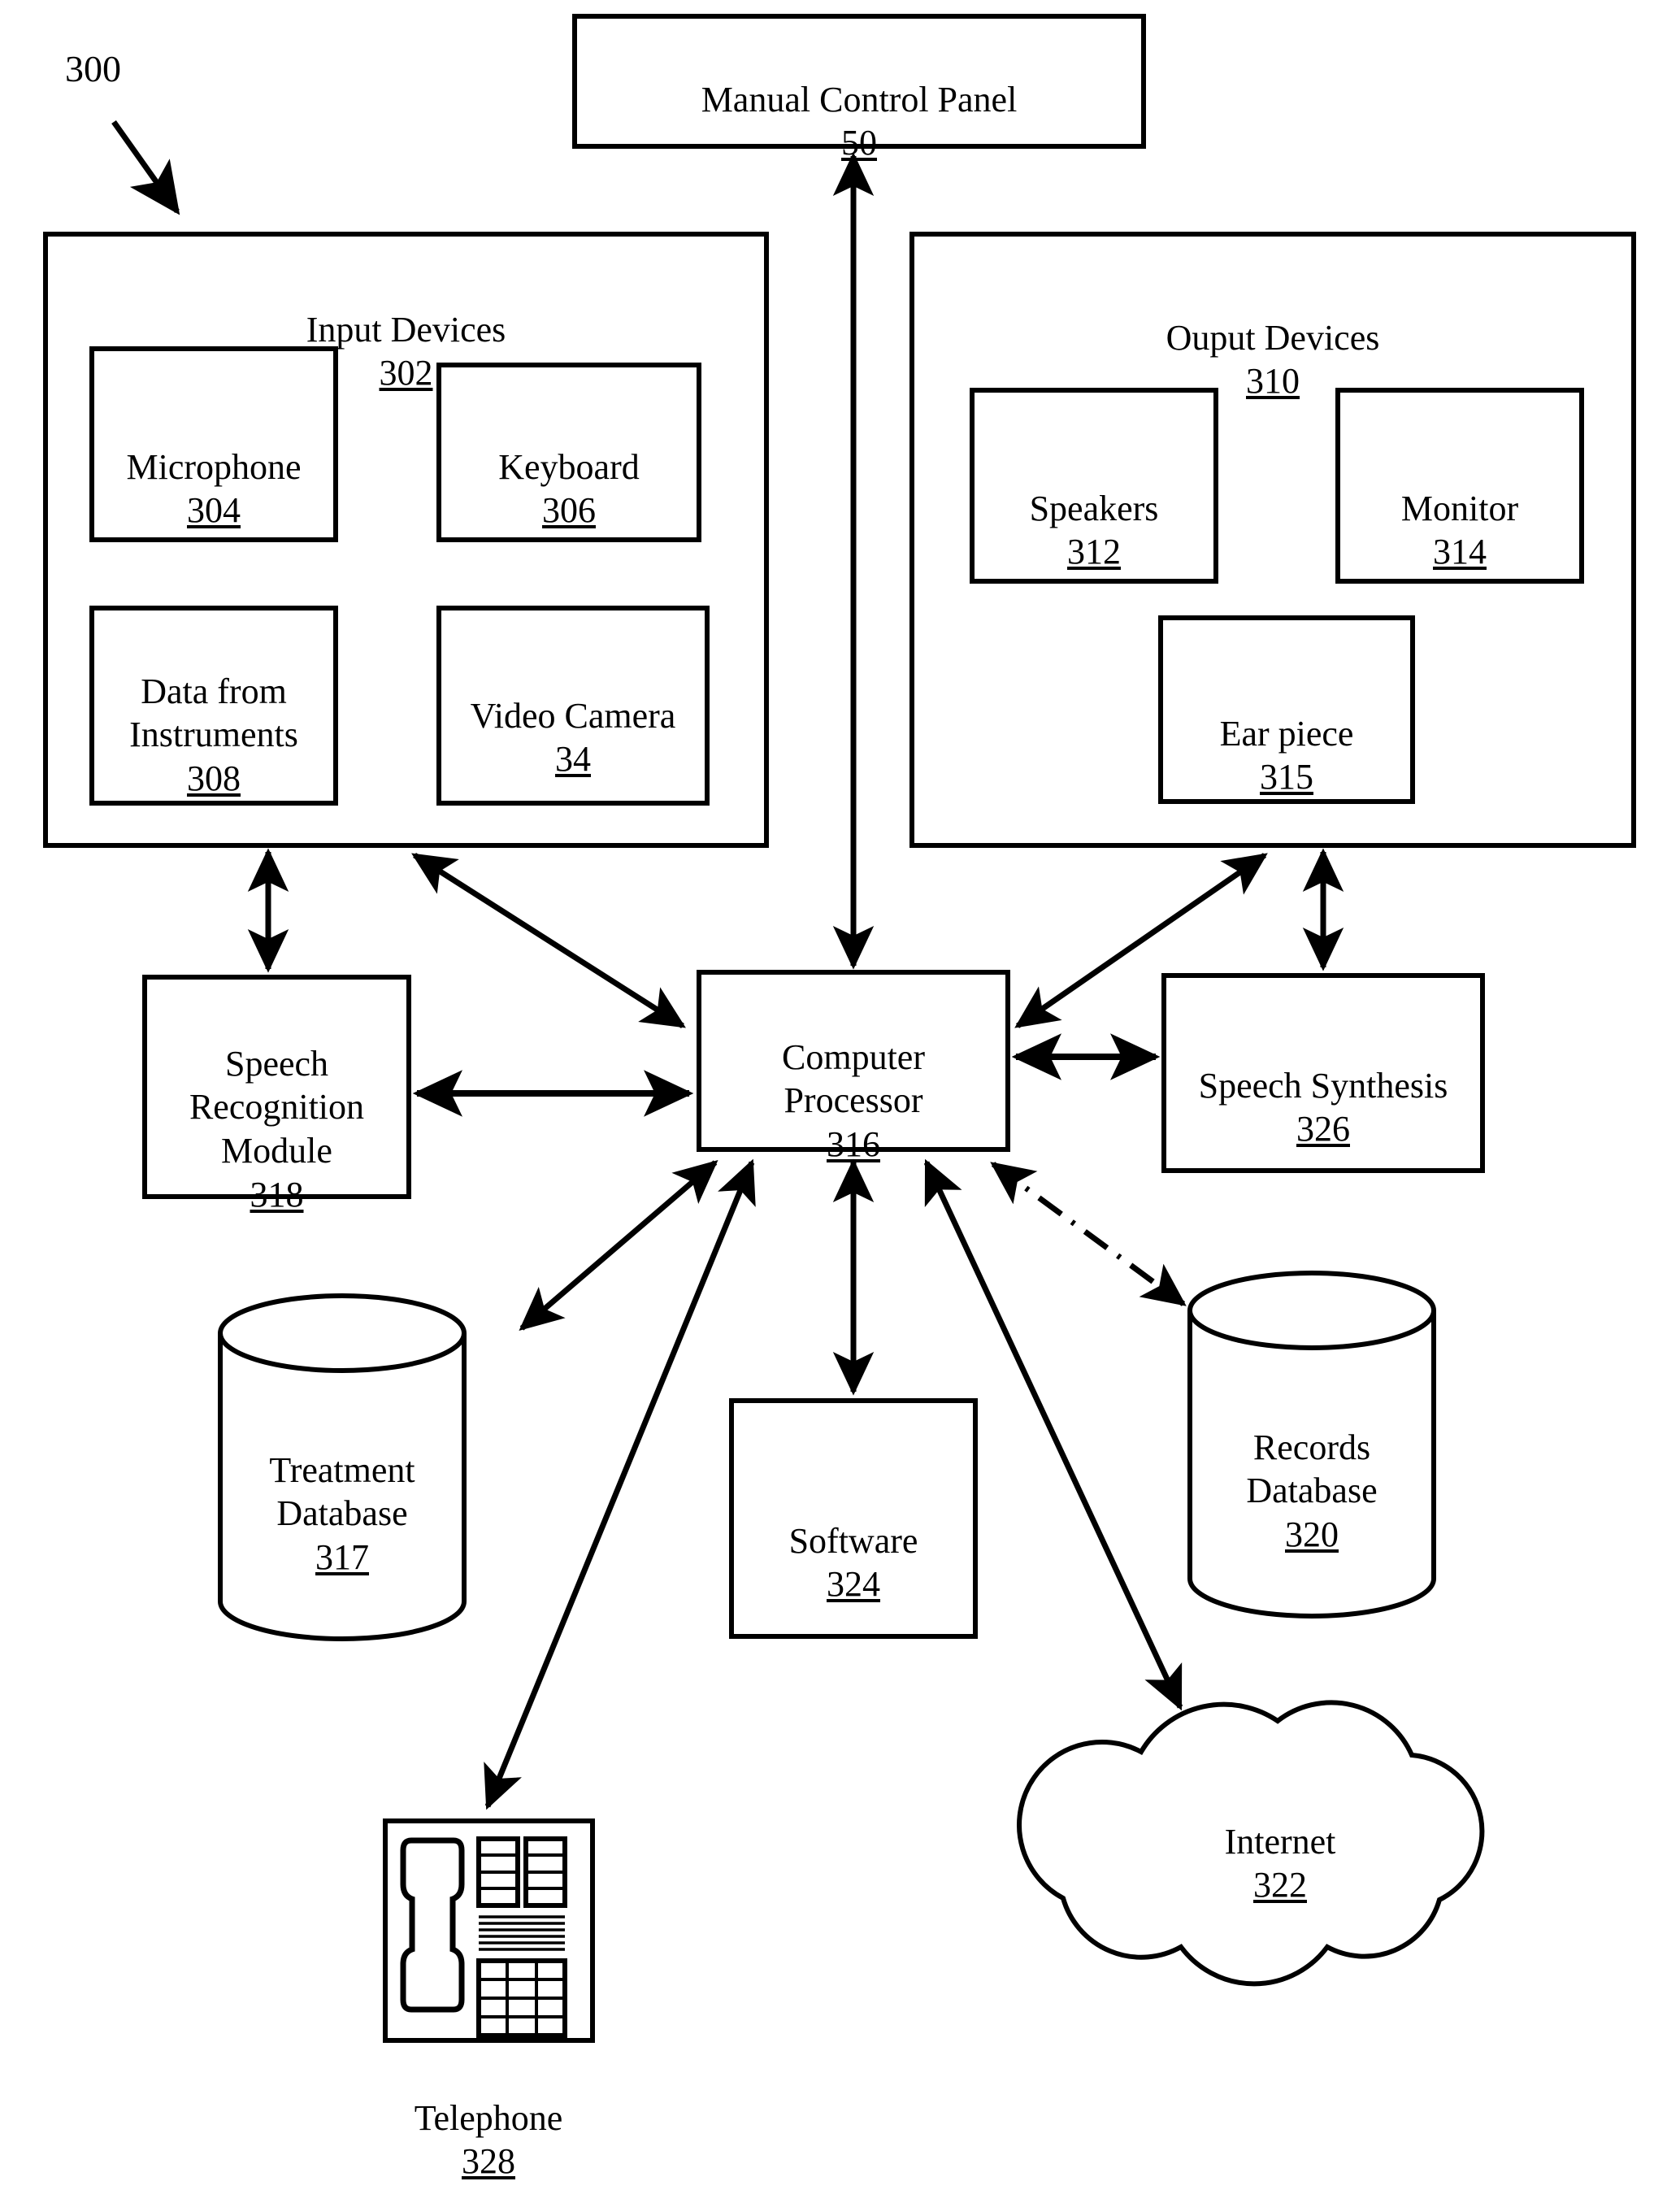 This screenshot has width=1680, height=2203. Describe the element at coordinates (573, 705) in the screenshot. I see `video-camera-node` at that location.